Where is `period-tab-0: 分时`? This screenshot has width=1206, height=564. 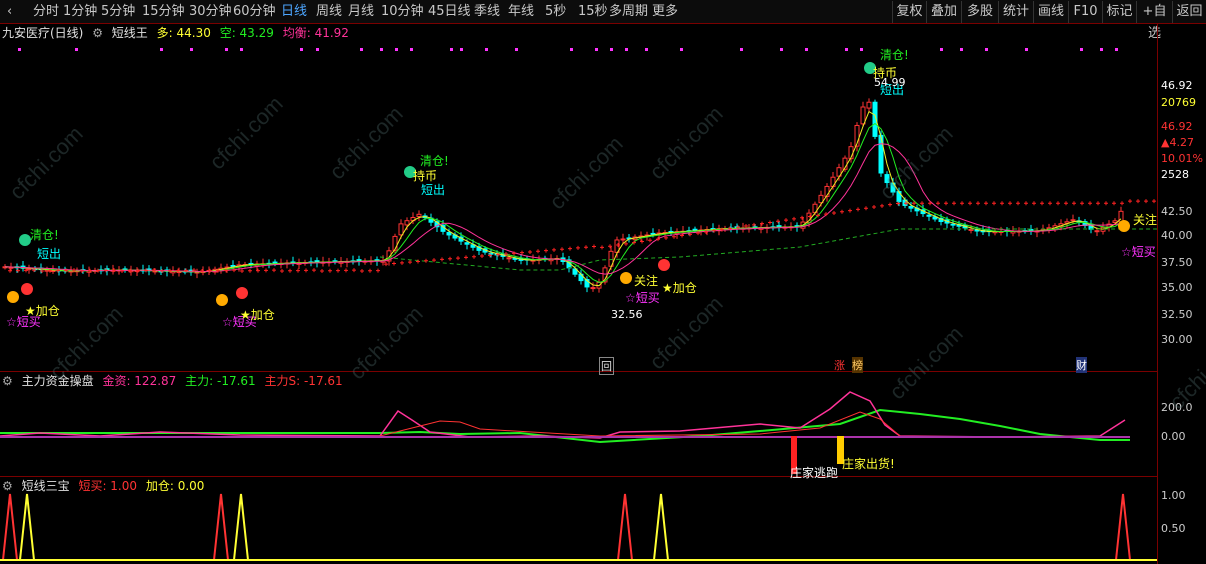
period-tab-0: 分时 is located at coordinates (46, 12).